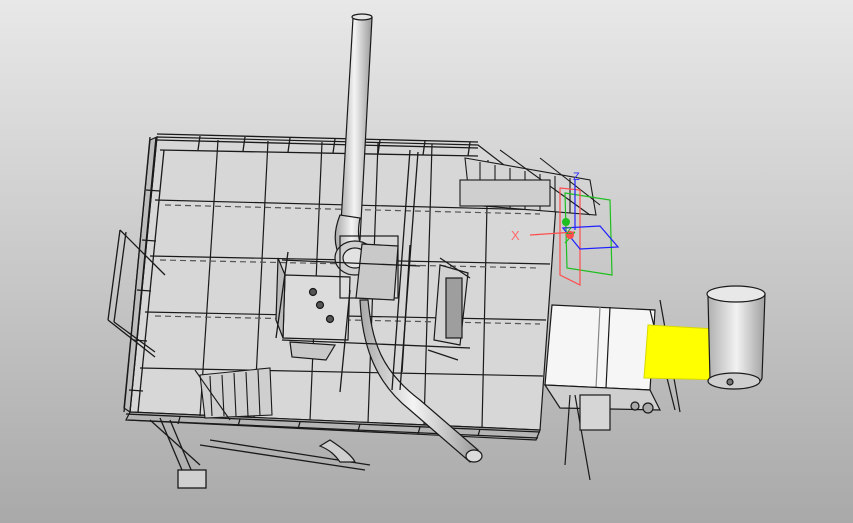 The width and height of the screenshot is (853, 523). I want to click on stair-rail, so click(233, 394).